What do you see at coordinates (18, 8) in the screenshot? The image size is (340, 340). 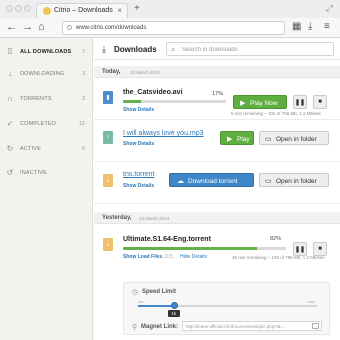 I see `window-minimize-button` at bounding box center [18, 8].